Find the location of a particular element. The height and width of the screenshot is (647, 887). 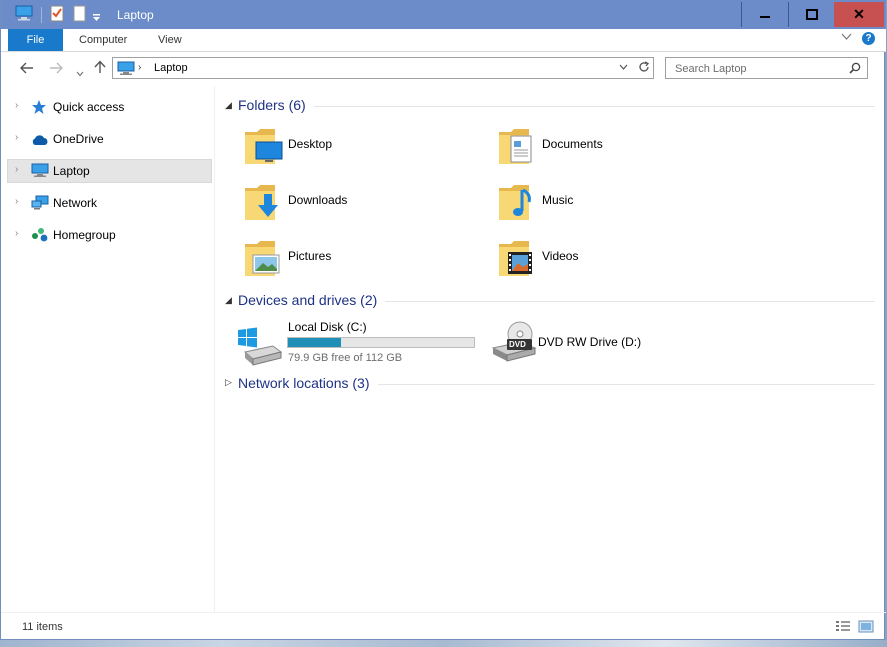

folder-label: Documents is located at coordinates (572, 144).